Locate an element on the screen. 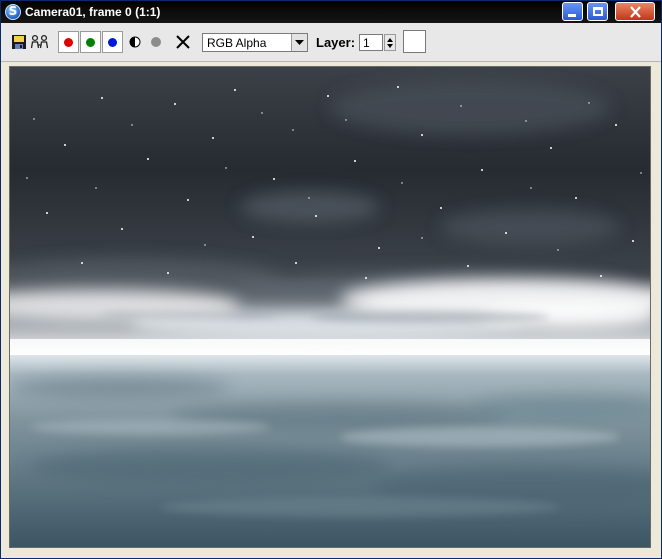 The image size is (662, 559). close-button is located at coordinates (635, 11).